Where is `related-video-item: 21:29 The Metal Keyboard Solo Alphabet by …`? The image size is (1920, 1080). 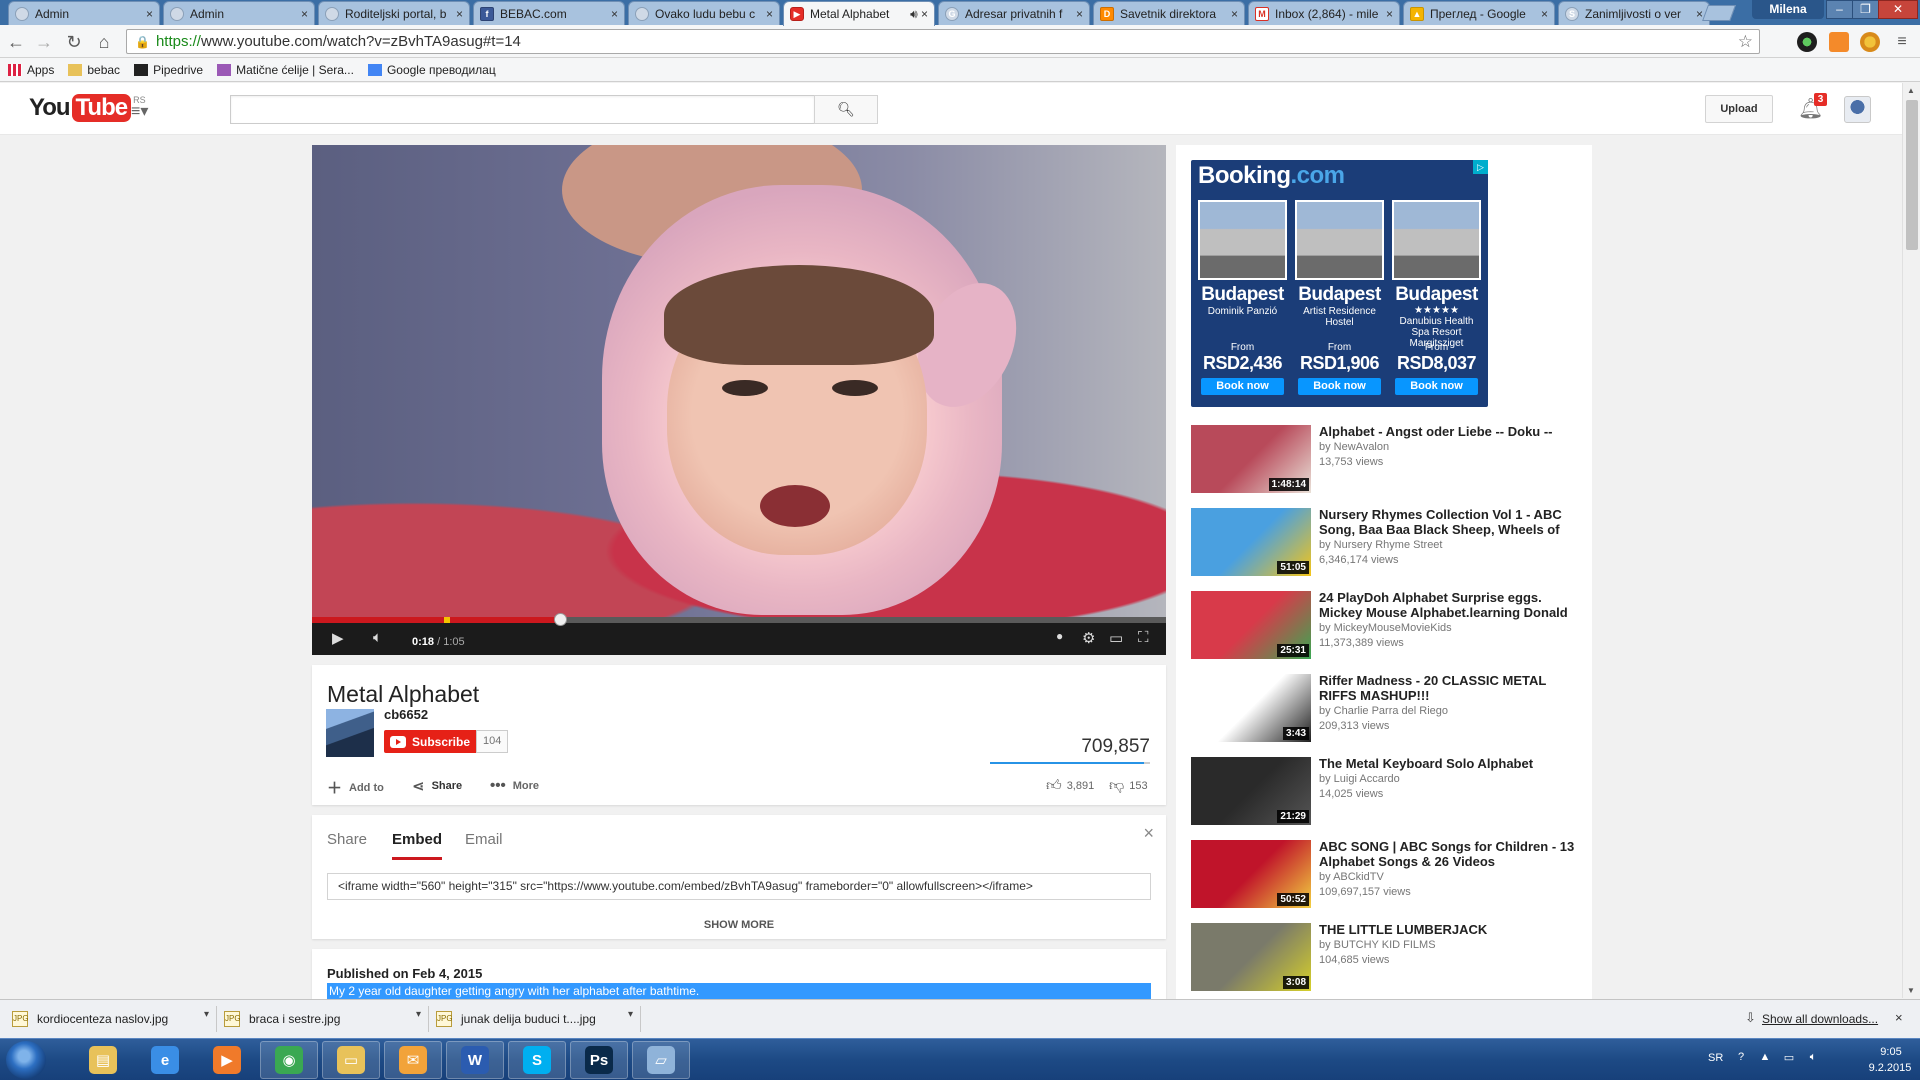 related-video-item: 21:29 The Metal Keyboard Solo Alphabet by … is located at coordinates (1386, 791).